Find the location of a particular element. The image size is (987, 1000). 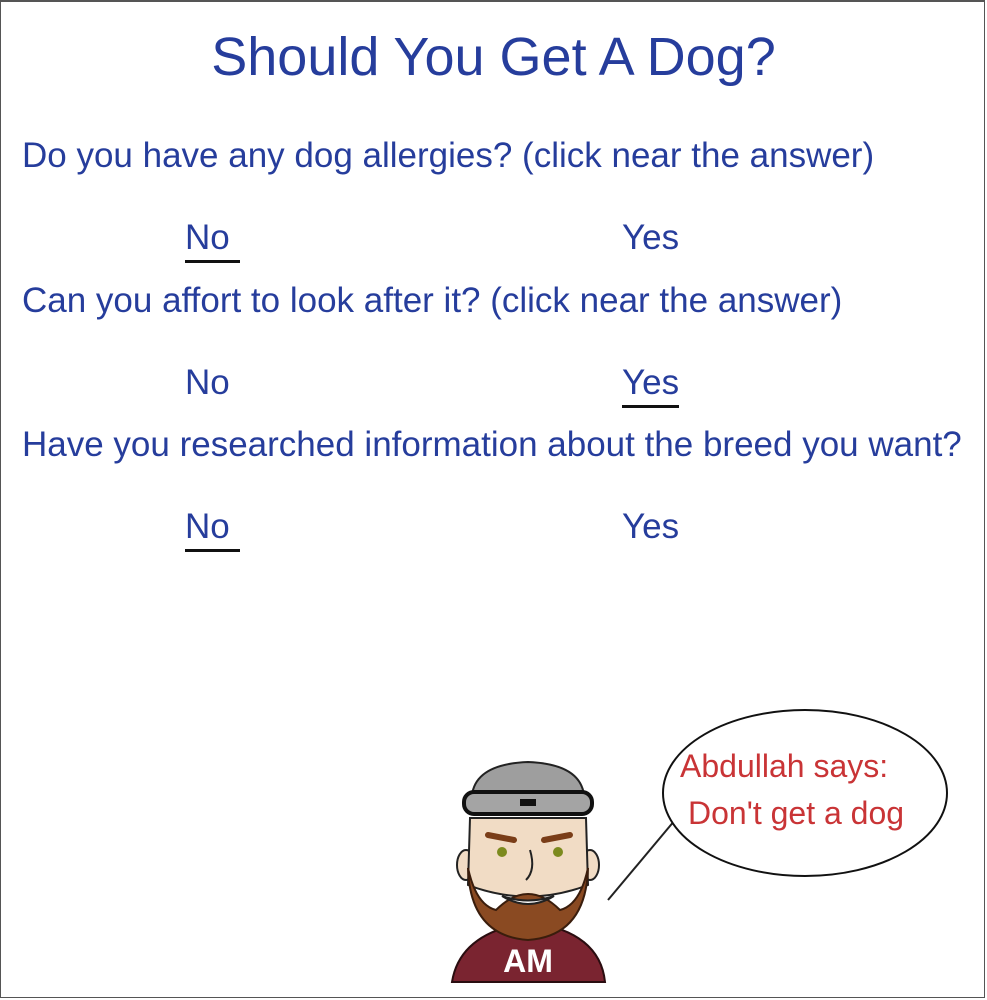

answer-allergies-no: No is located at coordinates (212, 240).